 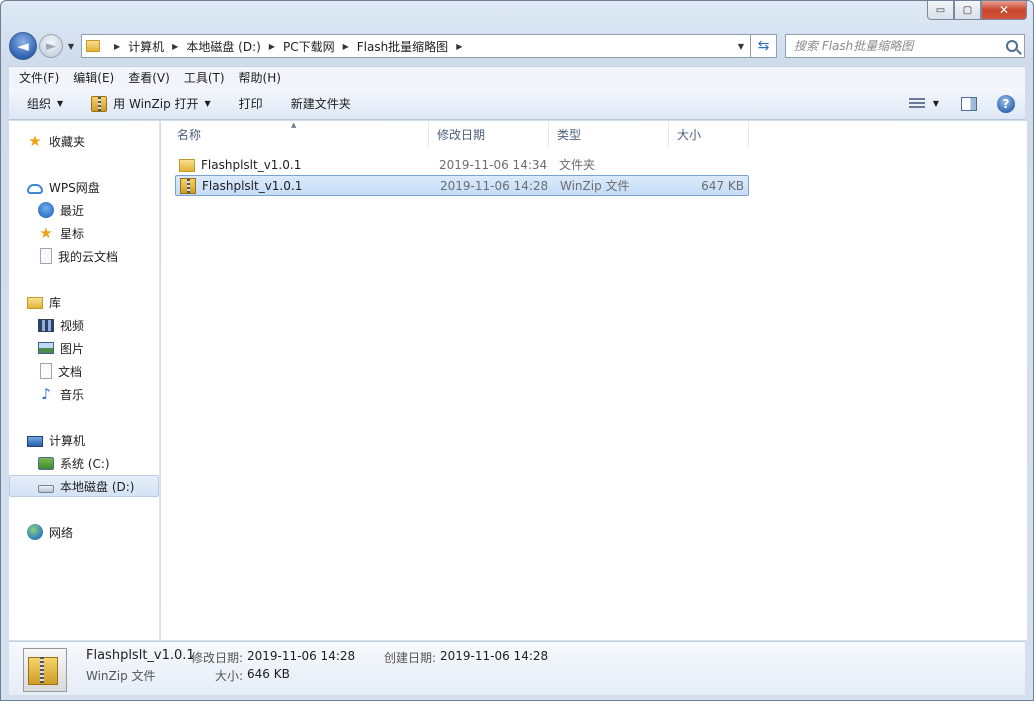 I want to click on details-file-name: Flashplslt_v1.0.1, so click(x=140, y=655).